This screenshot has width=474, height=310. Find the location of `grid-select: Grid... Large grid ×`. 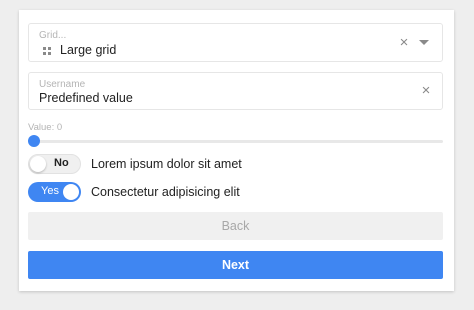

grid-select: Grid... Large grid × is located at coordinates (235, 42).